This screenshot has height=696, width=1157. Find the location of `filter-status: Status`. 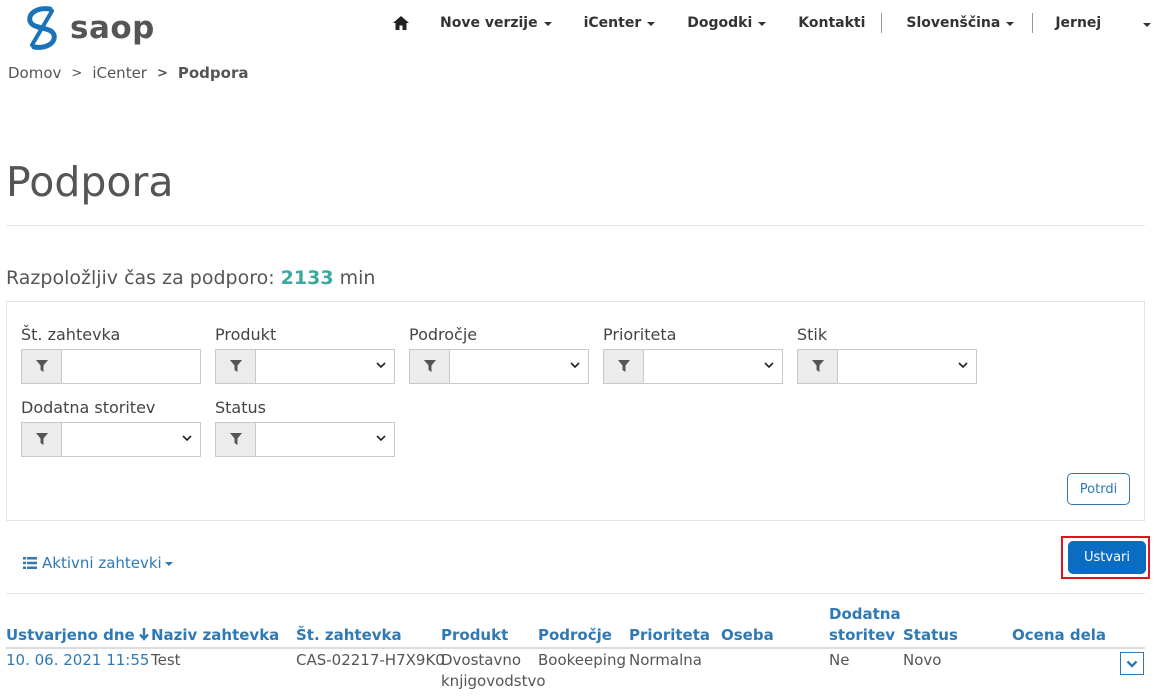

filter-status: Status is located at coordinates (305, 427).